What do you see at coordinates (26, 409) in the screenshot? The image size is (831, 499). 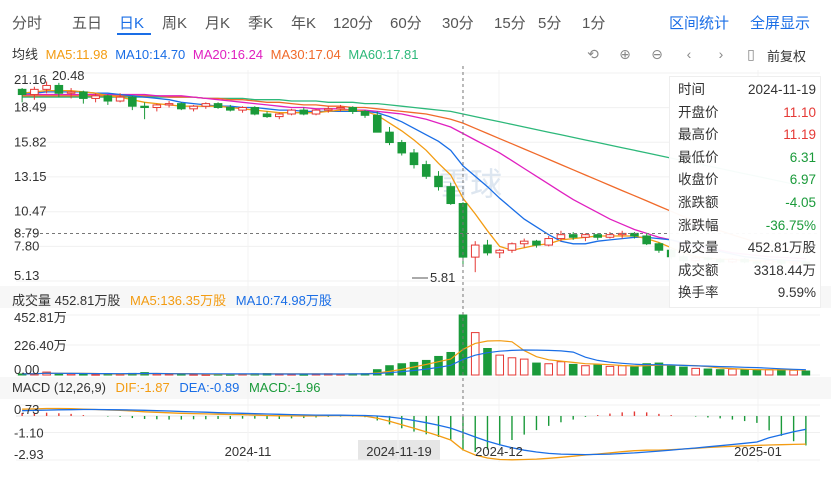 I see `macd-axis-label: 0.73` at bounding box center [26, 409].